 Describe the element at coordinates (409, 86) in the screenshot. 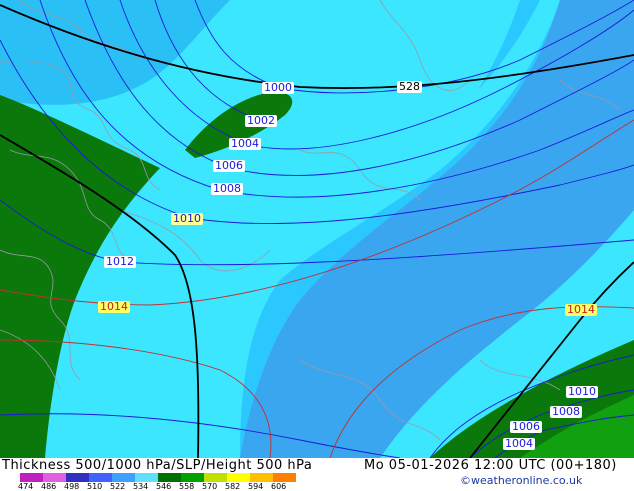

I see `height-label: 528` at that location.